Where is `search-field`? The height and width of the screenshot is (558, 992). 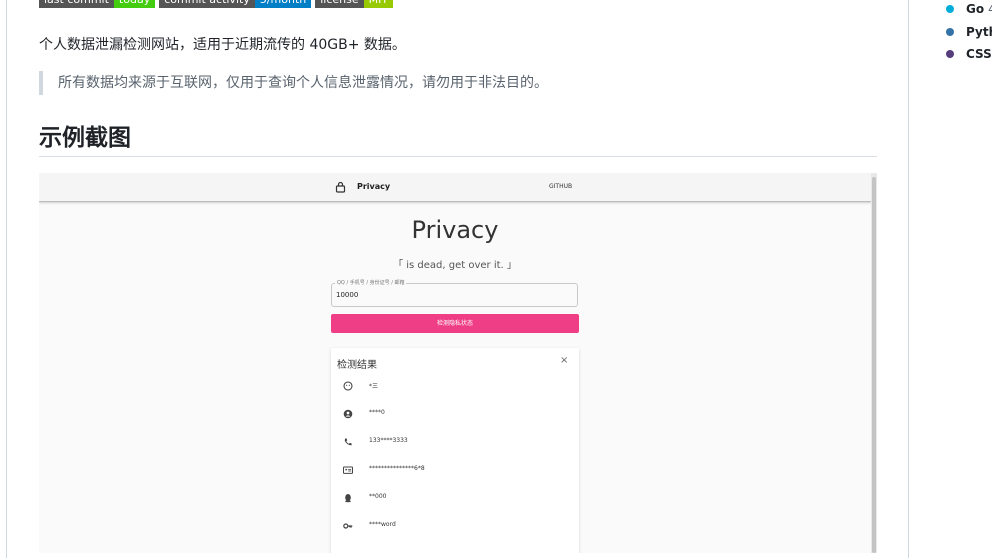
search-field is located at coordinates (454, 295).